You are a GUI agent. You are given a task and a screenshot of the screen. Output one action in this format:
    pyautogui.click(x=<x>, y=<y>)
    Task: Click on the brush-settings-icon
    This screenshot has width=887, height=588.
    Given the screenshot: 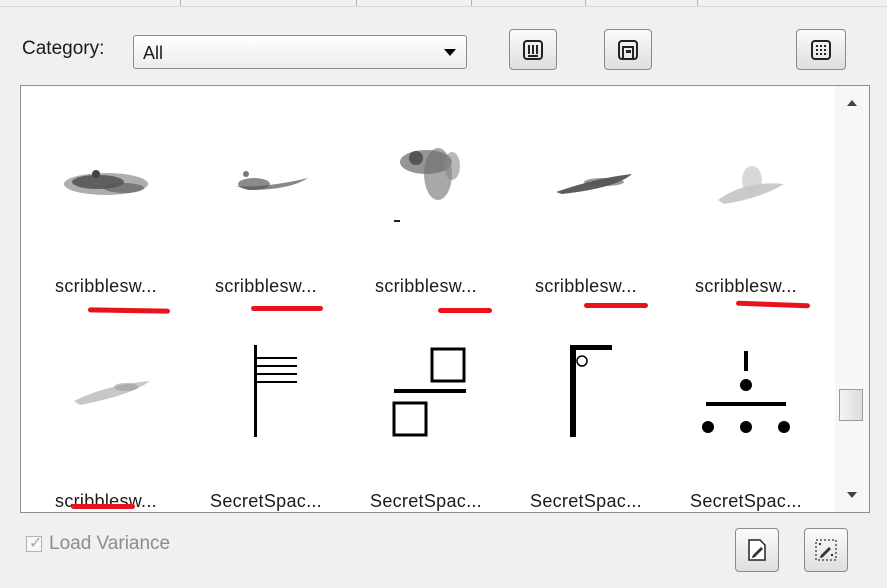 What is the action you would take?
    pyautogui.click(x=826, y=550)
    